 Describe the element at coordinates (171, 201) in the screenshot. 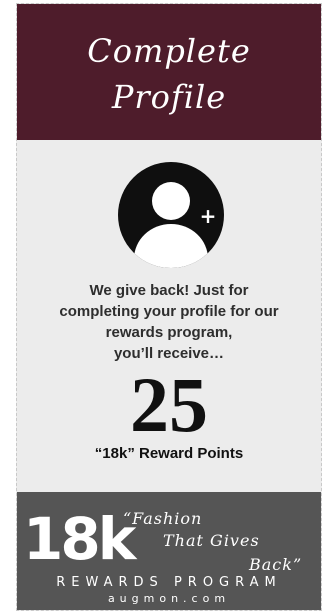

I see `avatar-head` at that location.